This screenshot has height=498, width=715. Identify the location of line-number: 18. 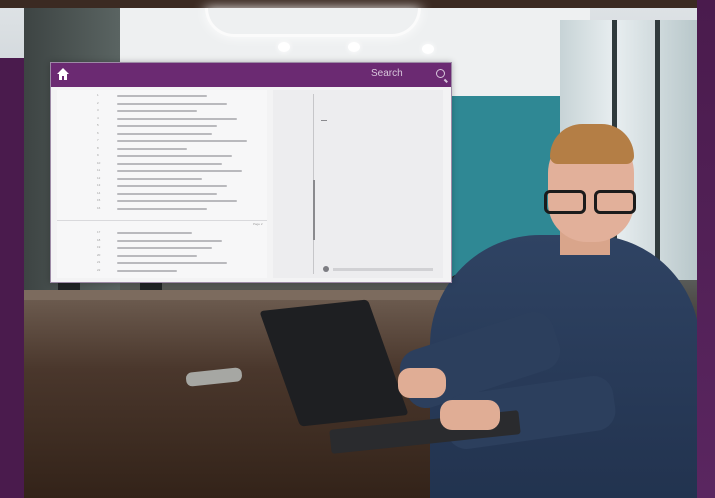
(99, 239).